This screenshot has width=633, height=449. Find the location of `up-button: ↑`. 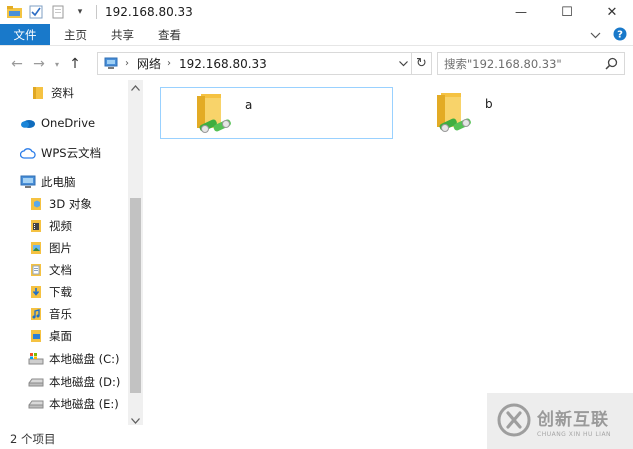

up-button: ↑ is located at coordinates (75, 64).